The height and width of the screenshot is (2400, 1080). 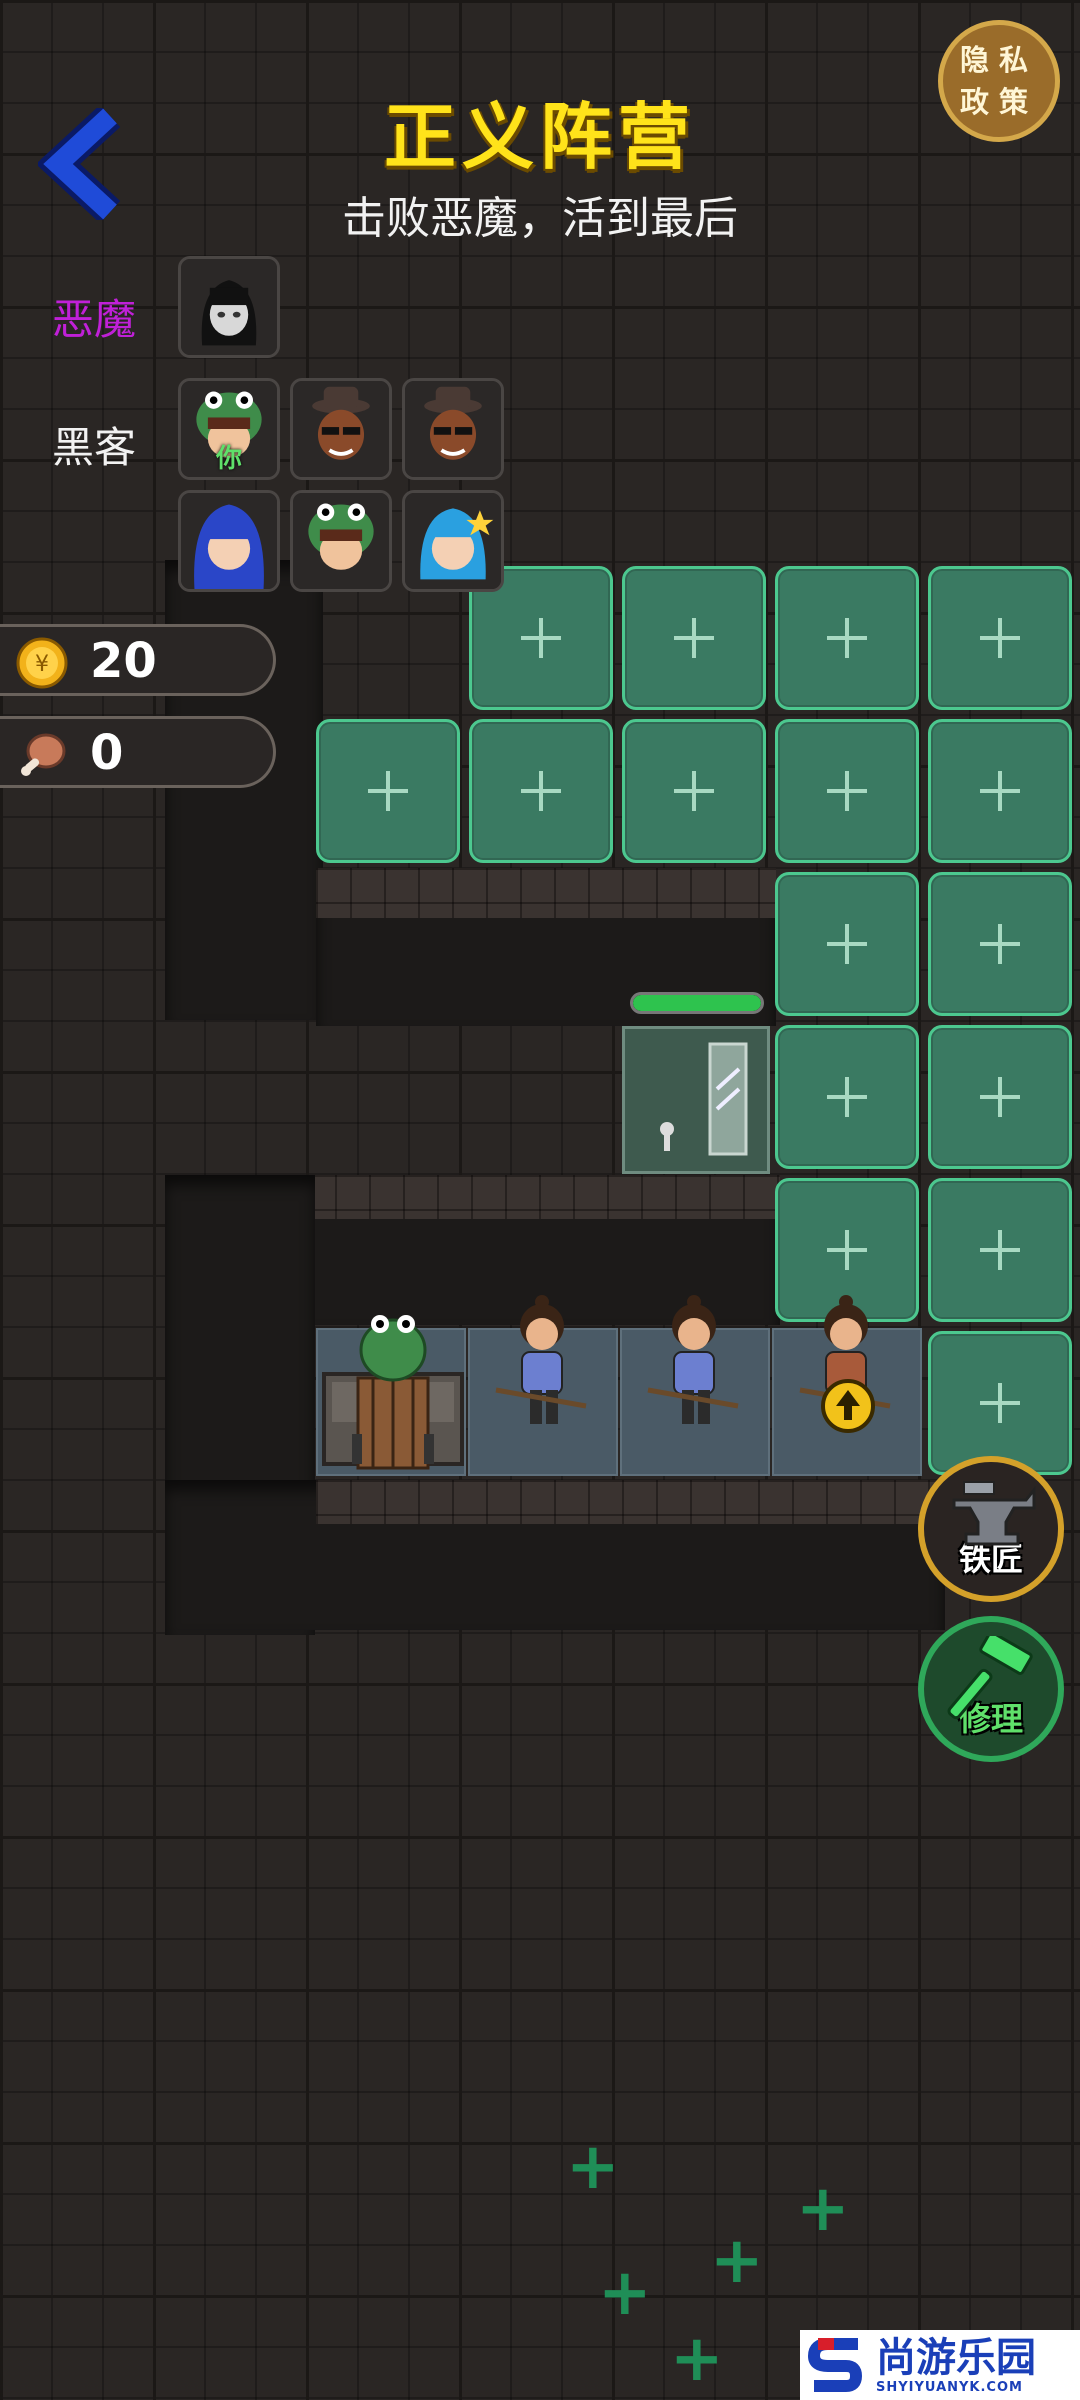 What do you see at coordinates (539, 137) in the screenshot?
I see `page-title: 正义阵营` at bounding box center [539, 137].